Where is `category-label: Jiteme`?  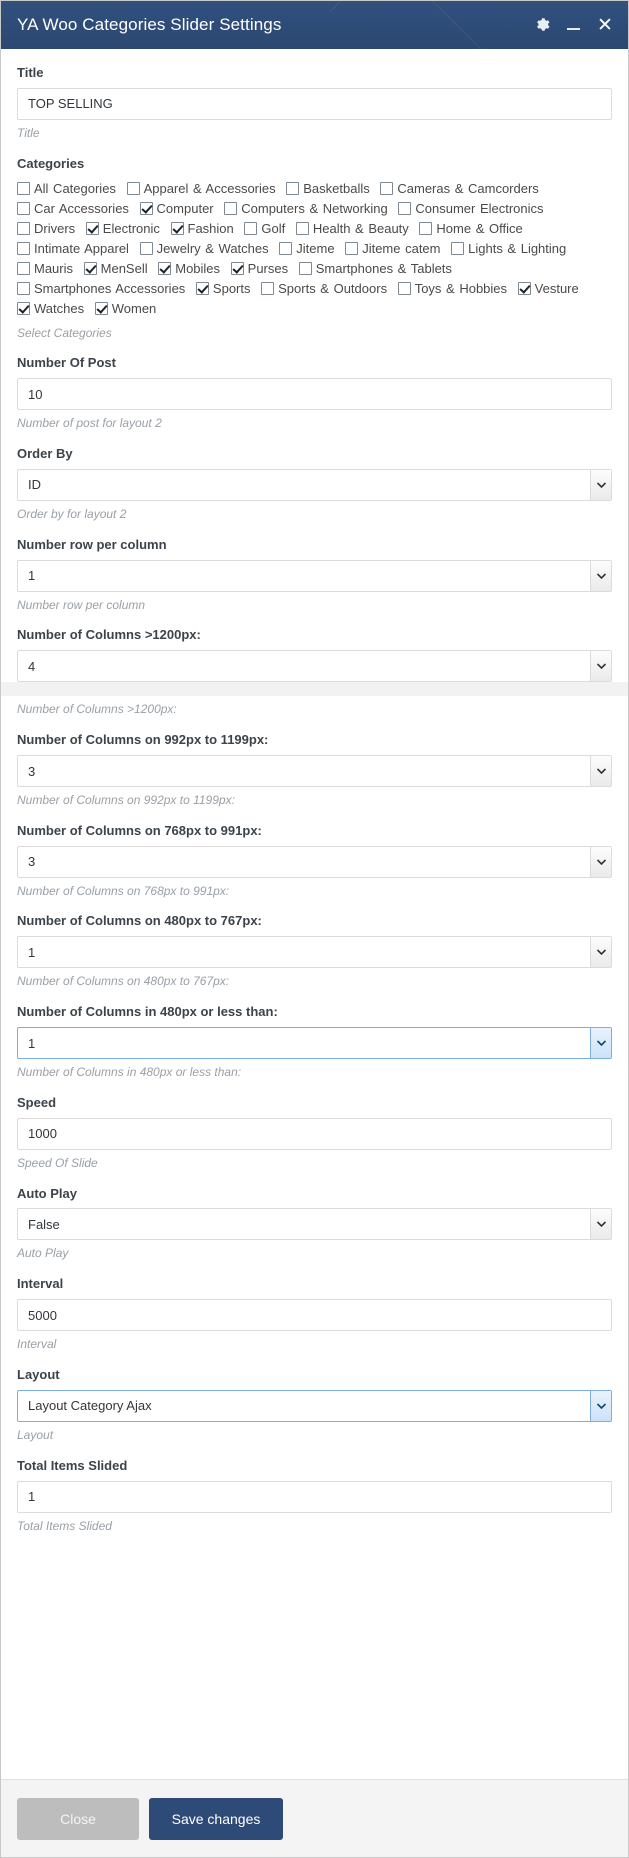 category-label: Jiteme is located at coordinates (315, 248).